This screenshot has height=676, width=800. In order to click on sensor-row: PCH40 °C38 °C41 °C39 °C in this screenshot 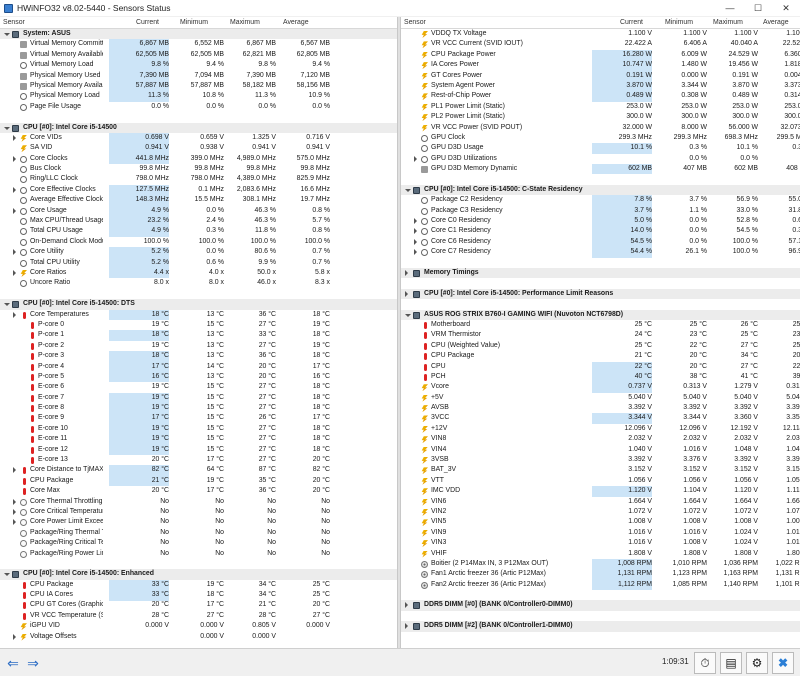, I will do `click(600, 377)`.